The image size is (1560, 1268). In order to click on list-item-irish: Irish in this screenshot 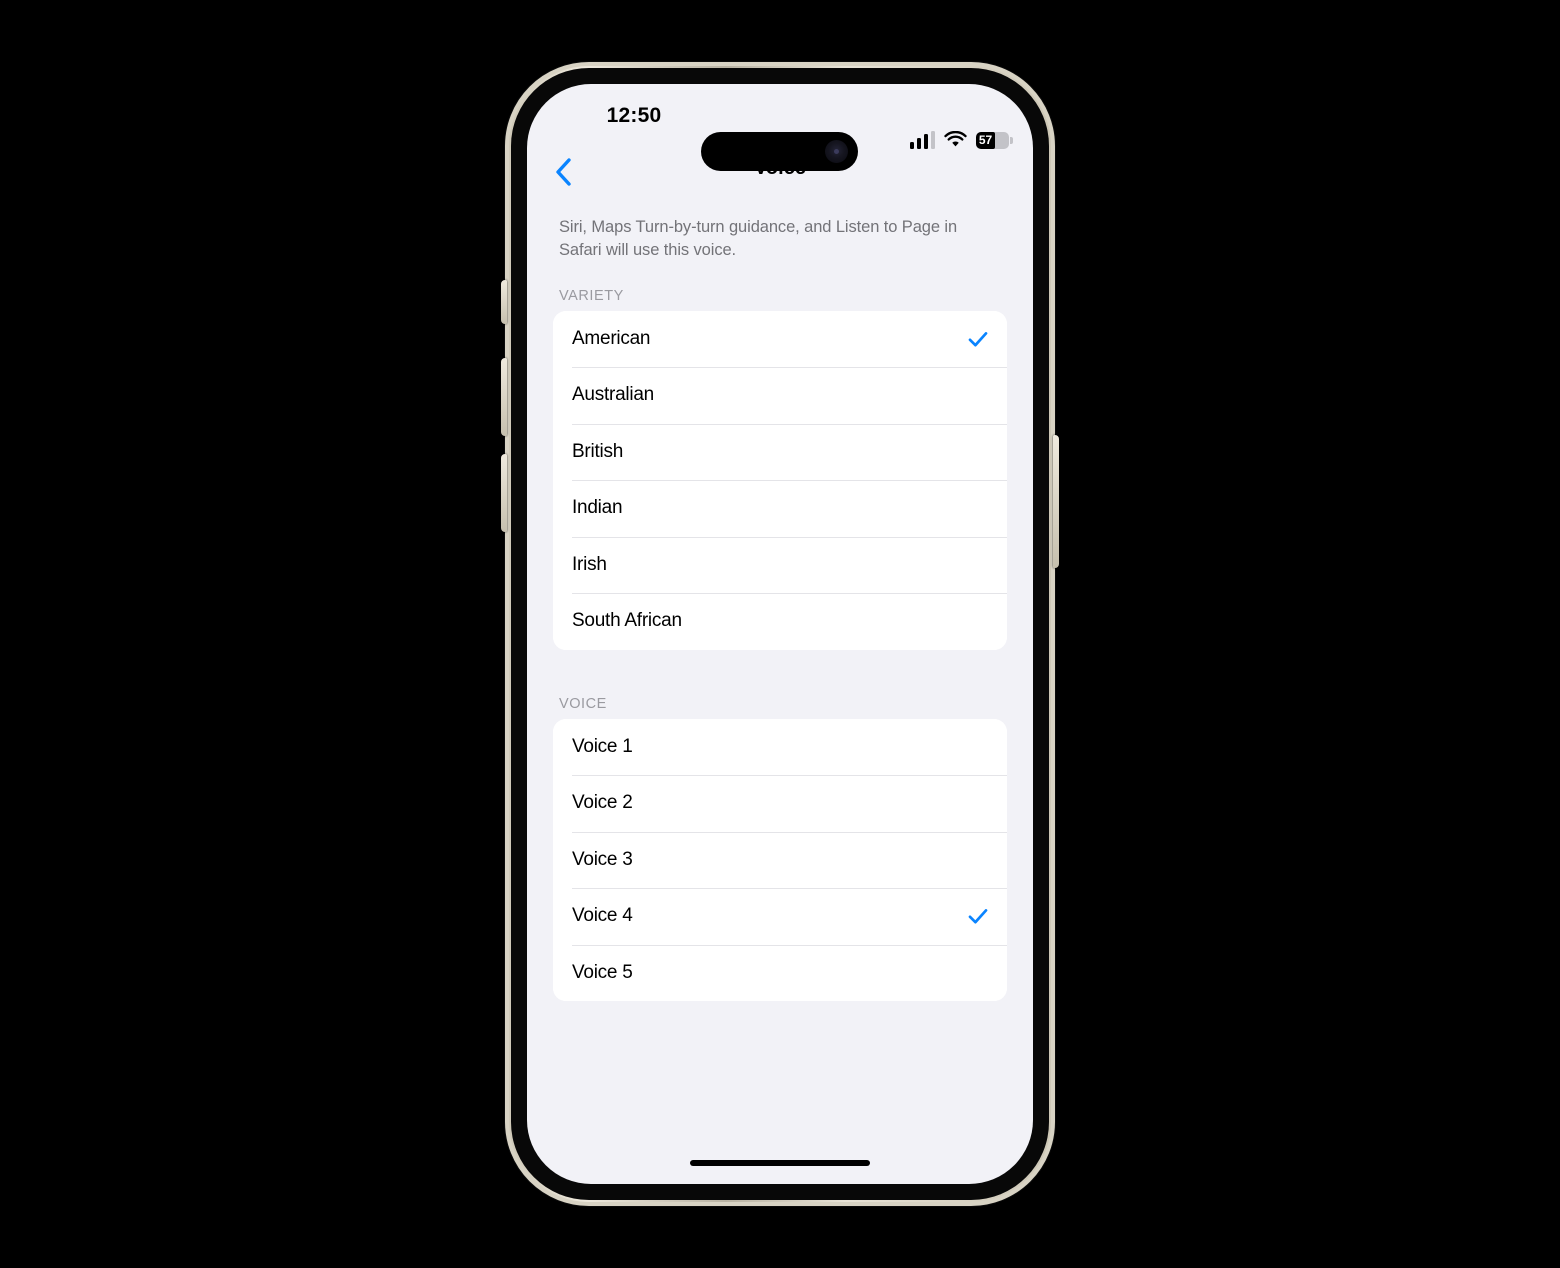, I will do `click(780, 565)`.